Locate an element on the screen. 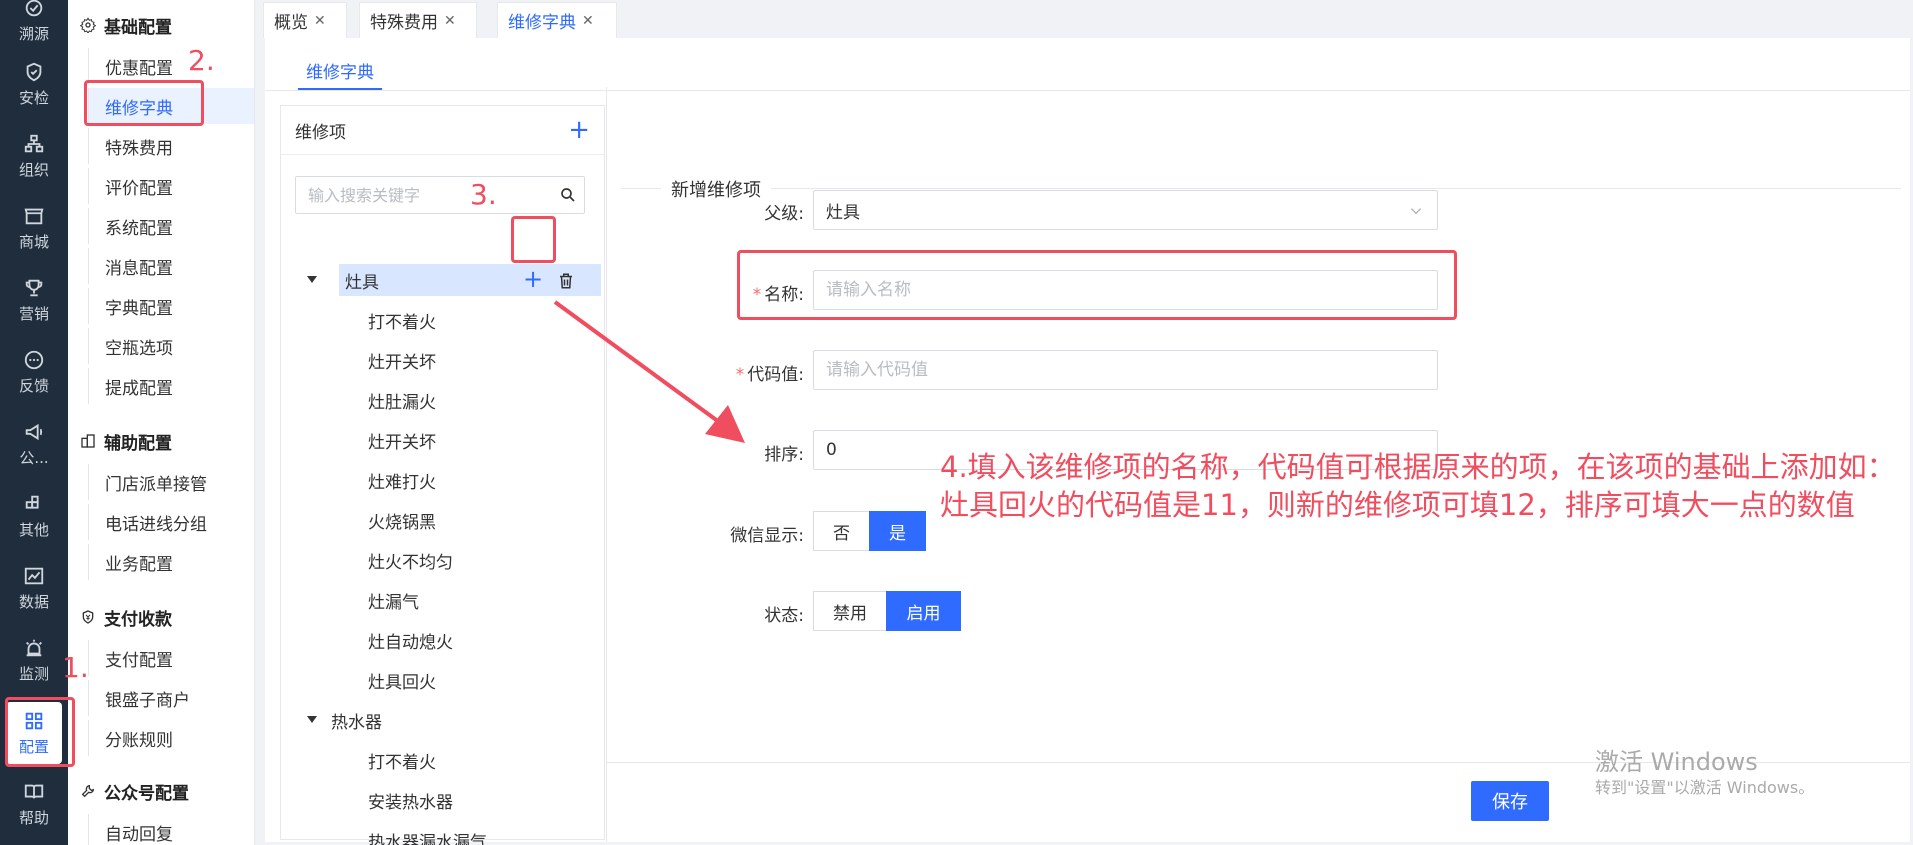 The height and width of the screenshot is (845, 1913). menu-item-business: 业务配置 is located at coordinates (171, 562).